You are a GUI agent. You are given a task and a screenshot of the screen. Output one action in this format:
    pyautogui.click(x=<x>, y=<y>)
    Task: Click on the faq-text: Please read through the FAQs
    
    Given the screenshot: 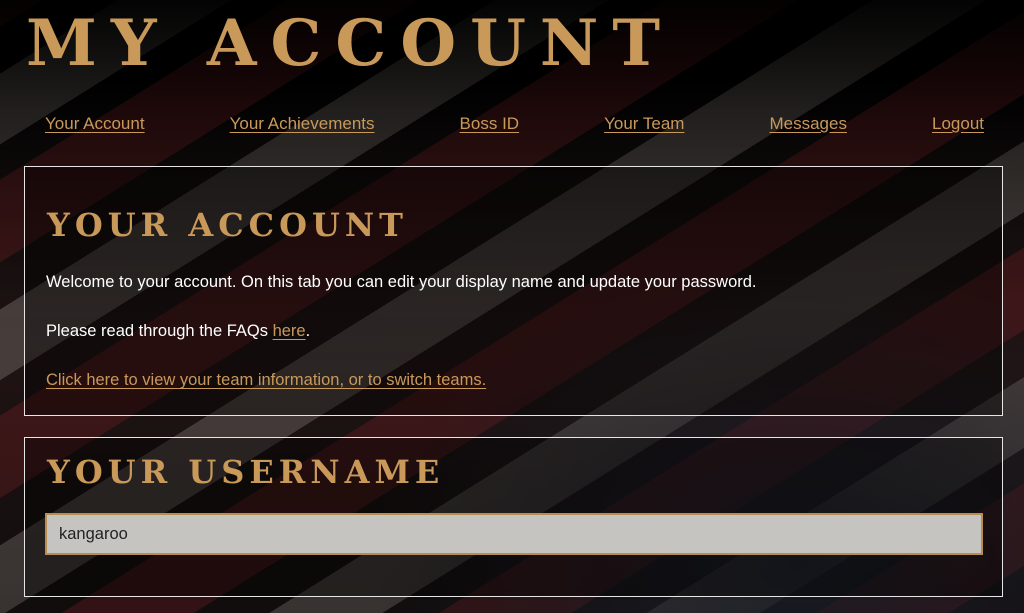 What is the action you would take?
    pyautogui.click(x=159, y=331)
    